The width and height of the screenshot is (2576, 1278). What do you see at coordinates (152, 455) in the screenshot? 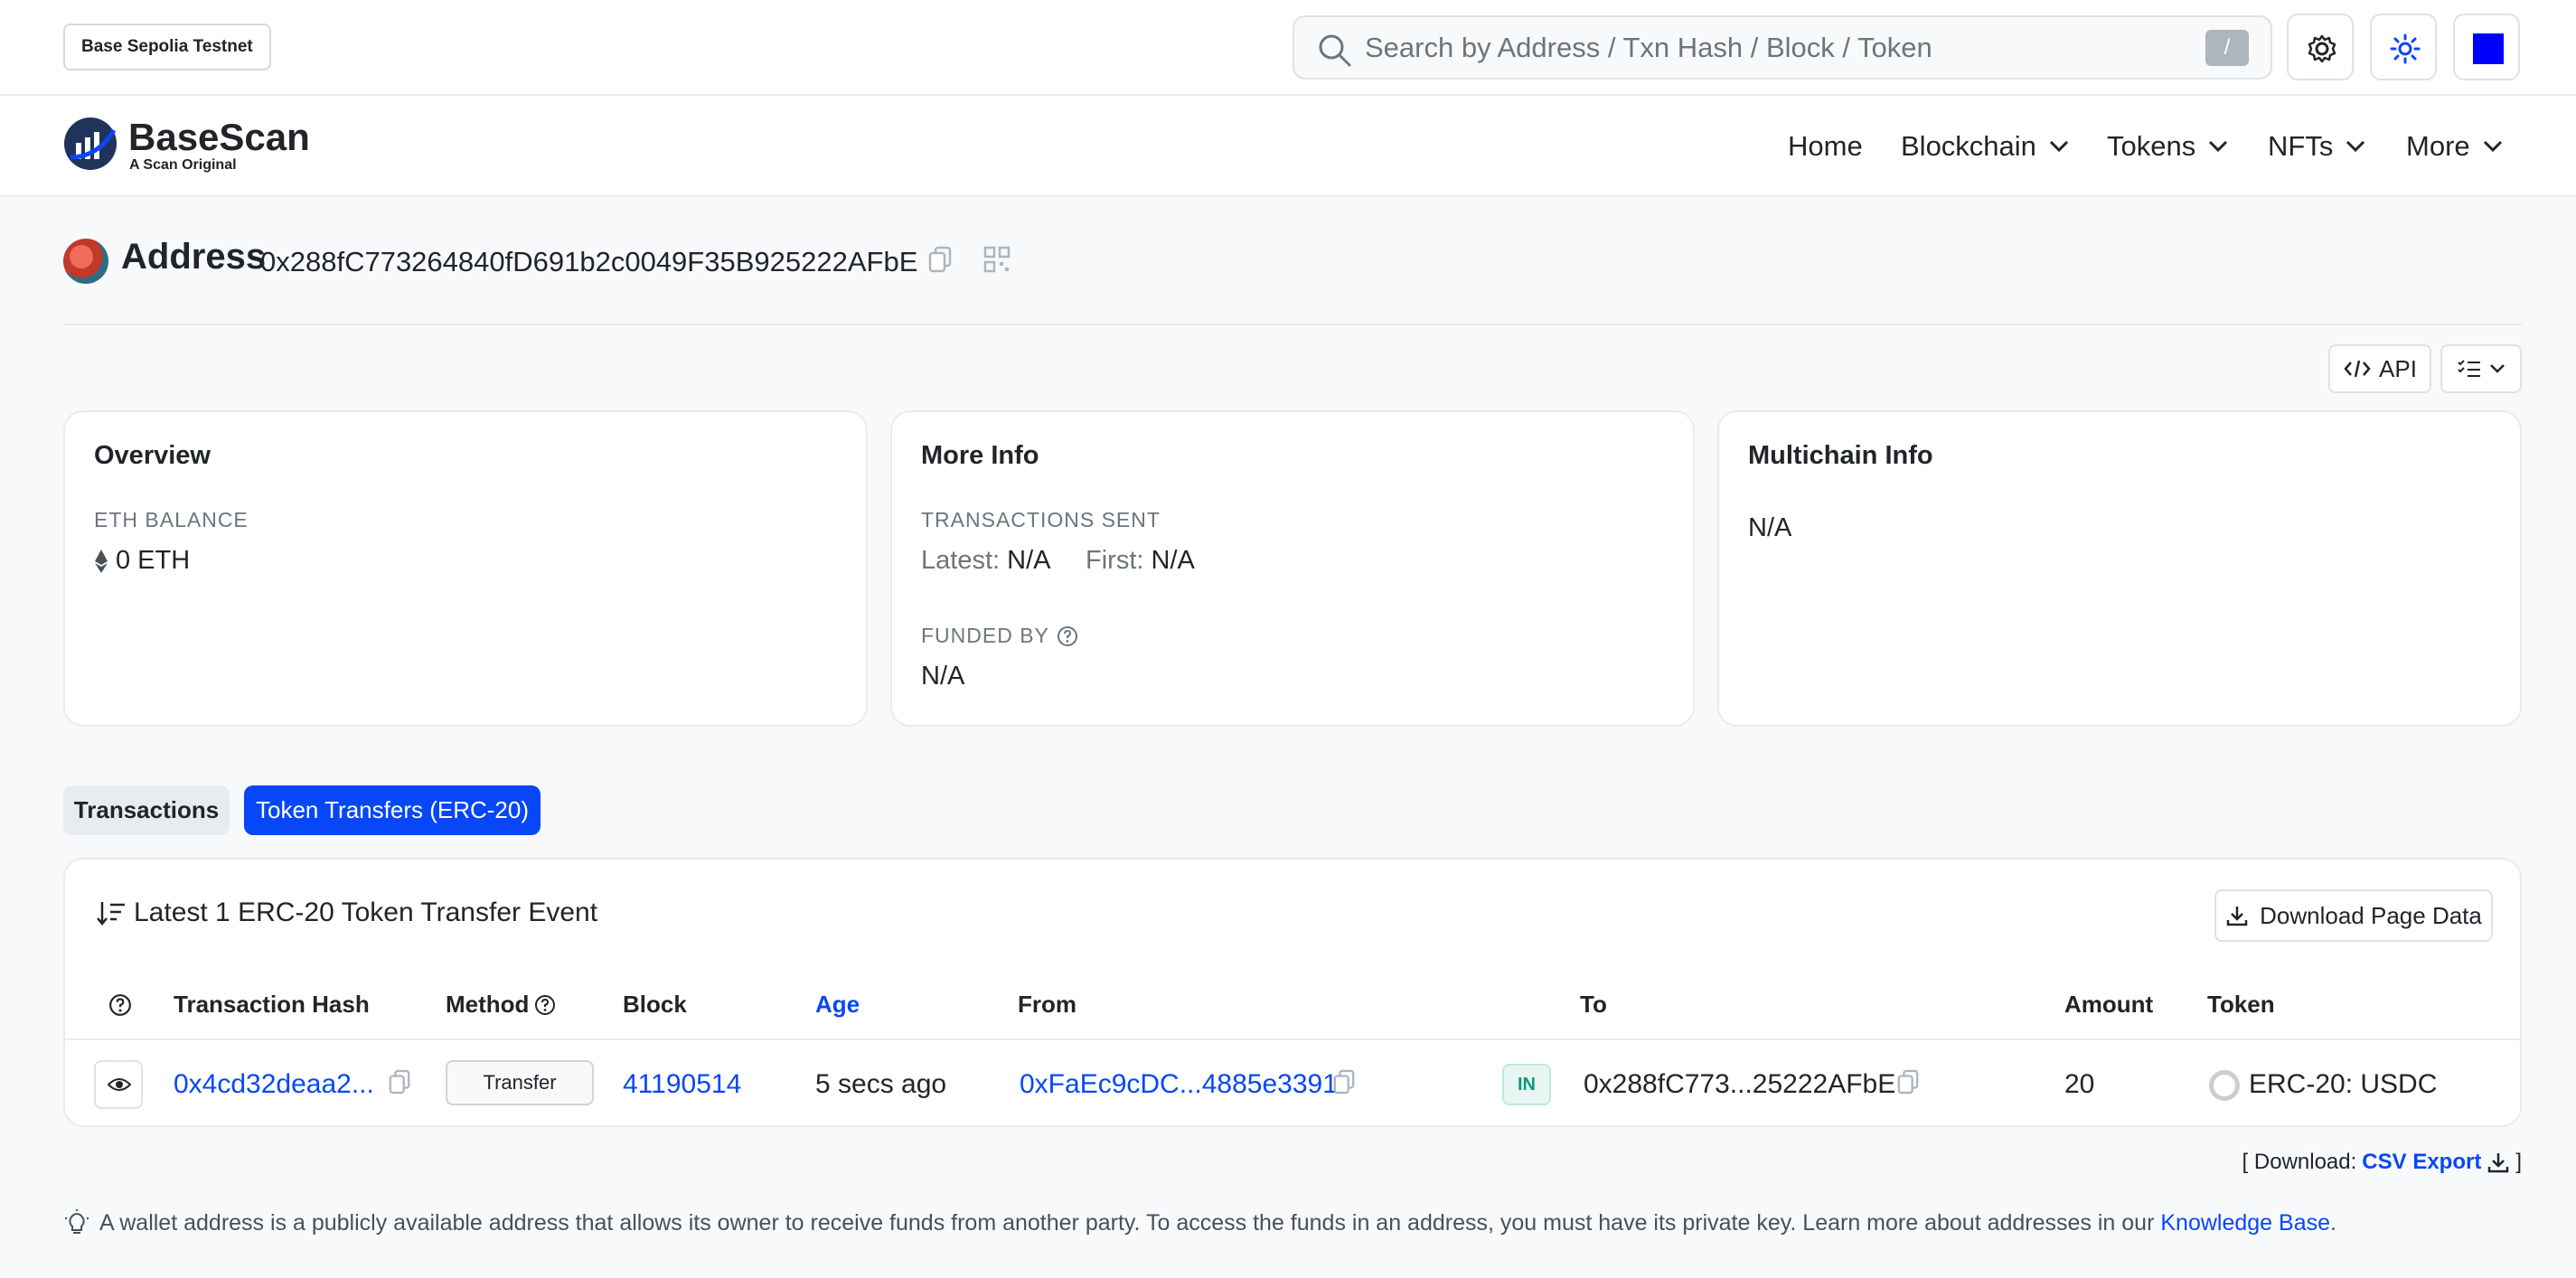
I see `overview-title: Overview` at bounding box center [152, 455].